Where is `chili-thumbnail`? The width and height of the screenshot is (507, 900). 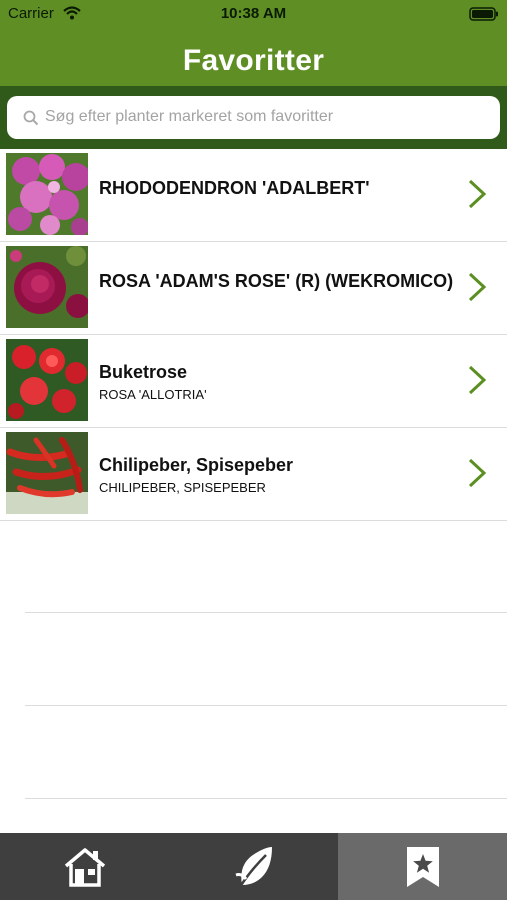 chili-thumbnail is located at coordinates (47, 473).